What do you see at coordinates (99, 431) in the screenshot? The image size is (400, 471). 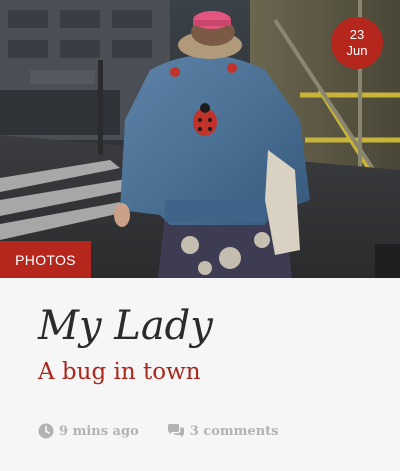 I see `time-ago-text: 9 mins ago` at bounding box center [99, 431].